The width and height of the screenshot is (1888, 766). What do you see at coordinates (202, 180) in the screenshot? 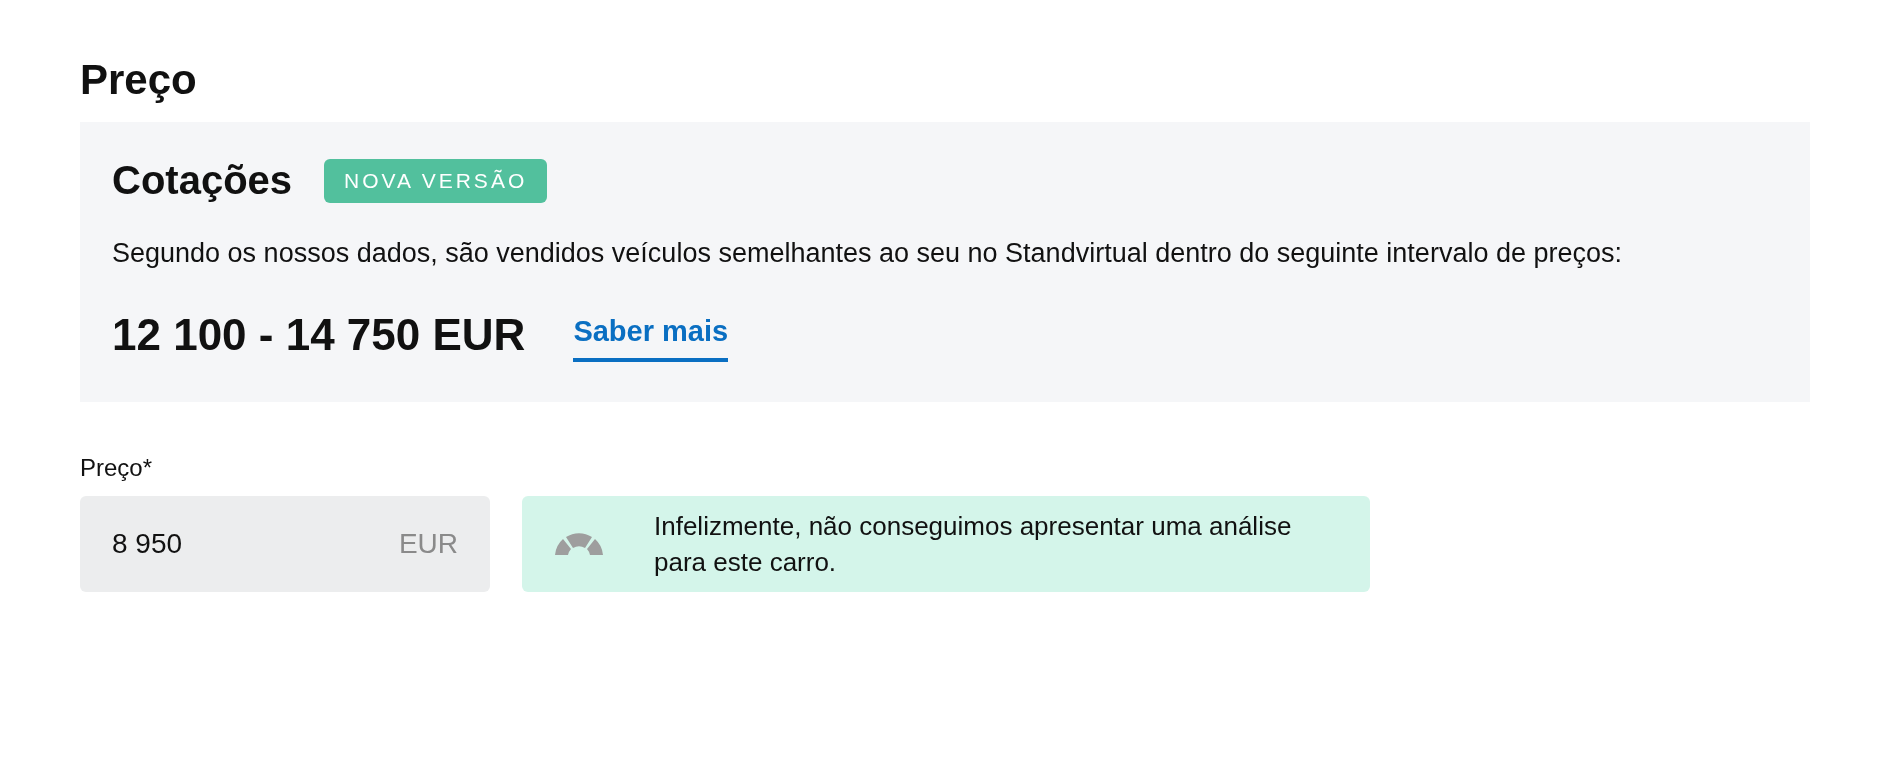
I see `panel-title: Cotações` at bounding box center [202, 180].